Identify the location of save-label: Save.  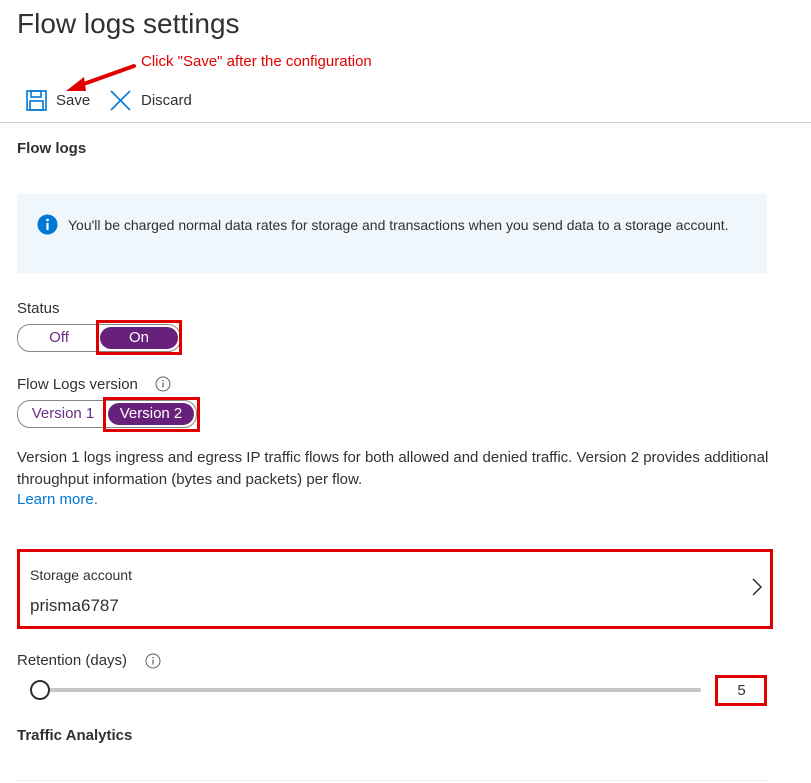
(73, 100).